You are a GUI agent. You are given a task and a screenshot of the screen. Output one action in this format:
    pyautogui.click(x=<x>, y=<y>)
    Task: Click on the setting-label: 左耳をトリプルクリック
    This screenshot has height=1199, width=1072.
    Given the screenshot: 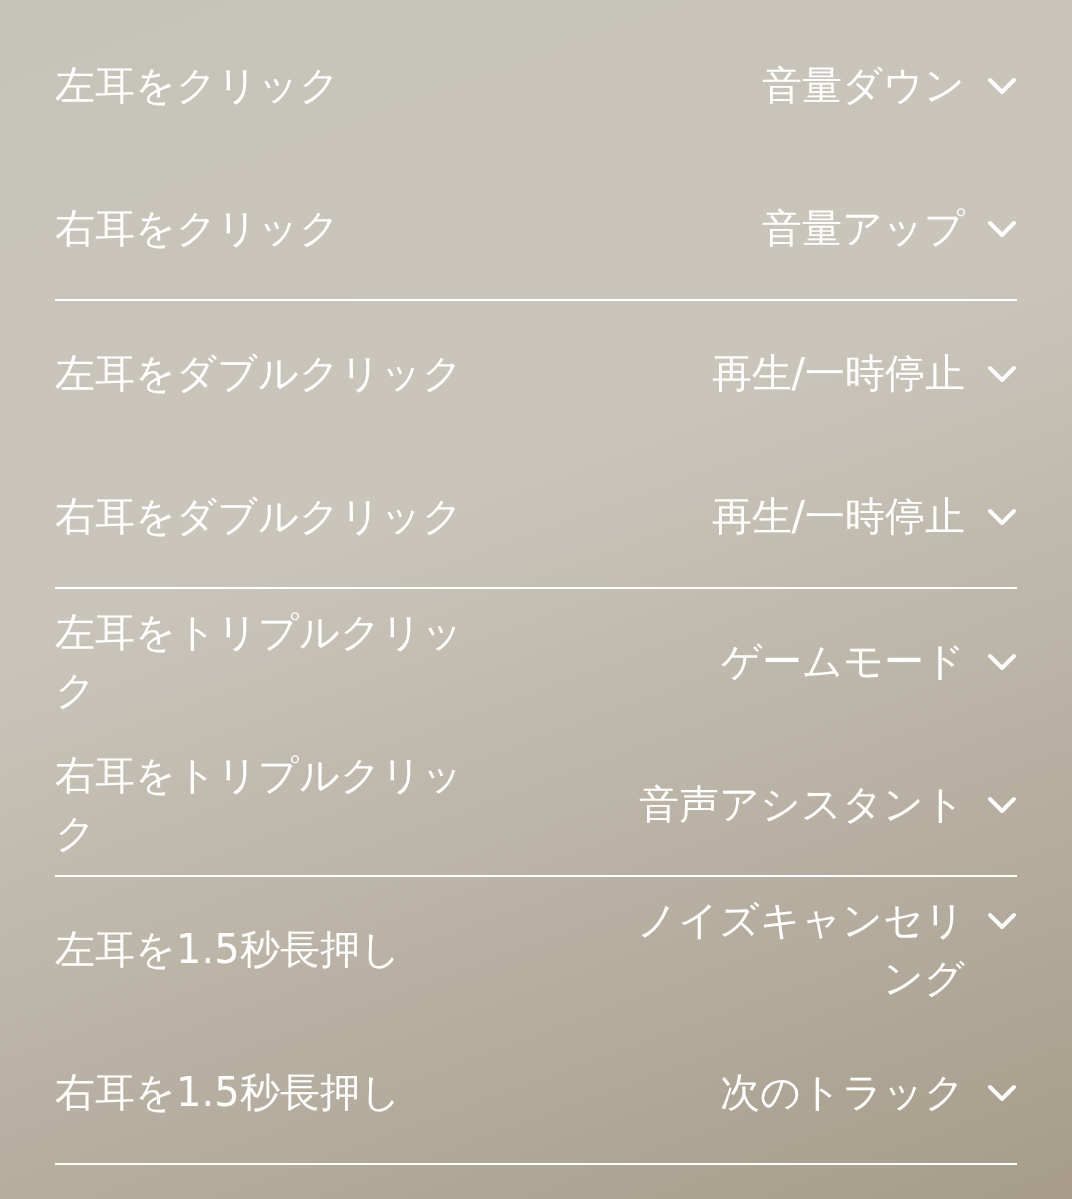 What is the action you would take?
    pyautogui.click(x=259, y=661)
    